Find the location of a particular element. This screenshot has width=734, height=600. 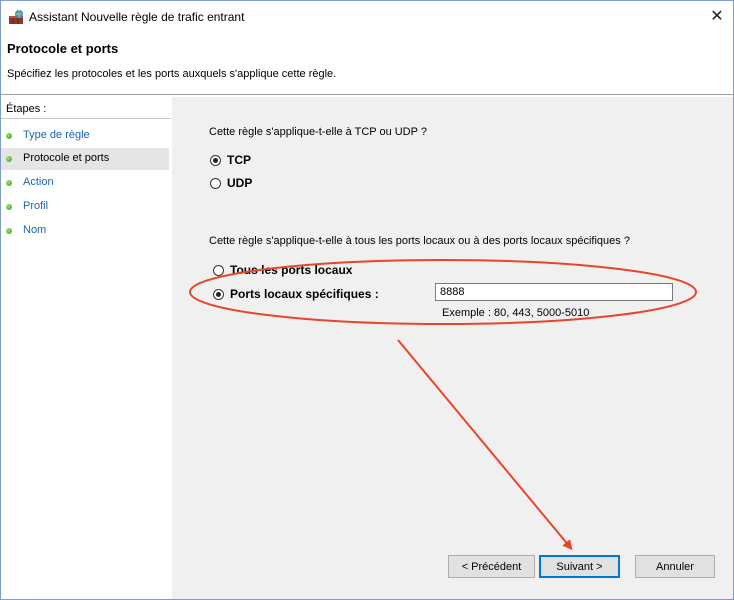

steps-title: Étapes : is located at coordinates (26, 109).